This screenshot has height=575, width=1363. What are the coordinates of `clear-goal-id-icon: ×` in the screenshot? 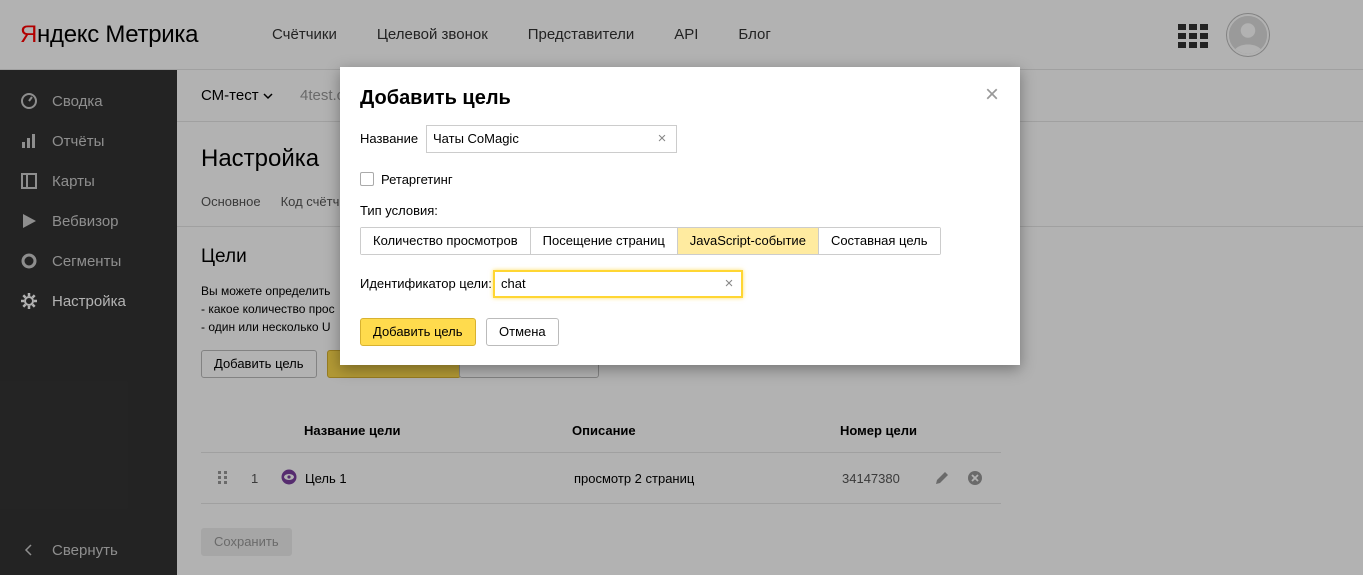 It's located at (729, 283).